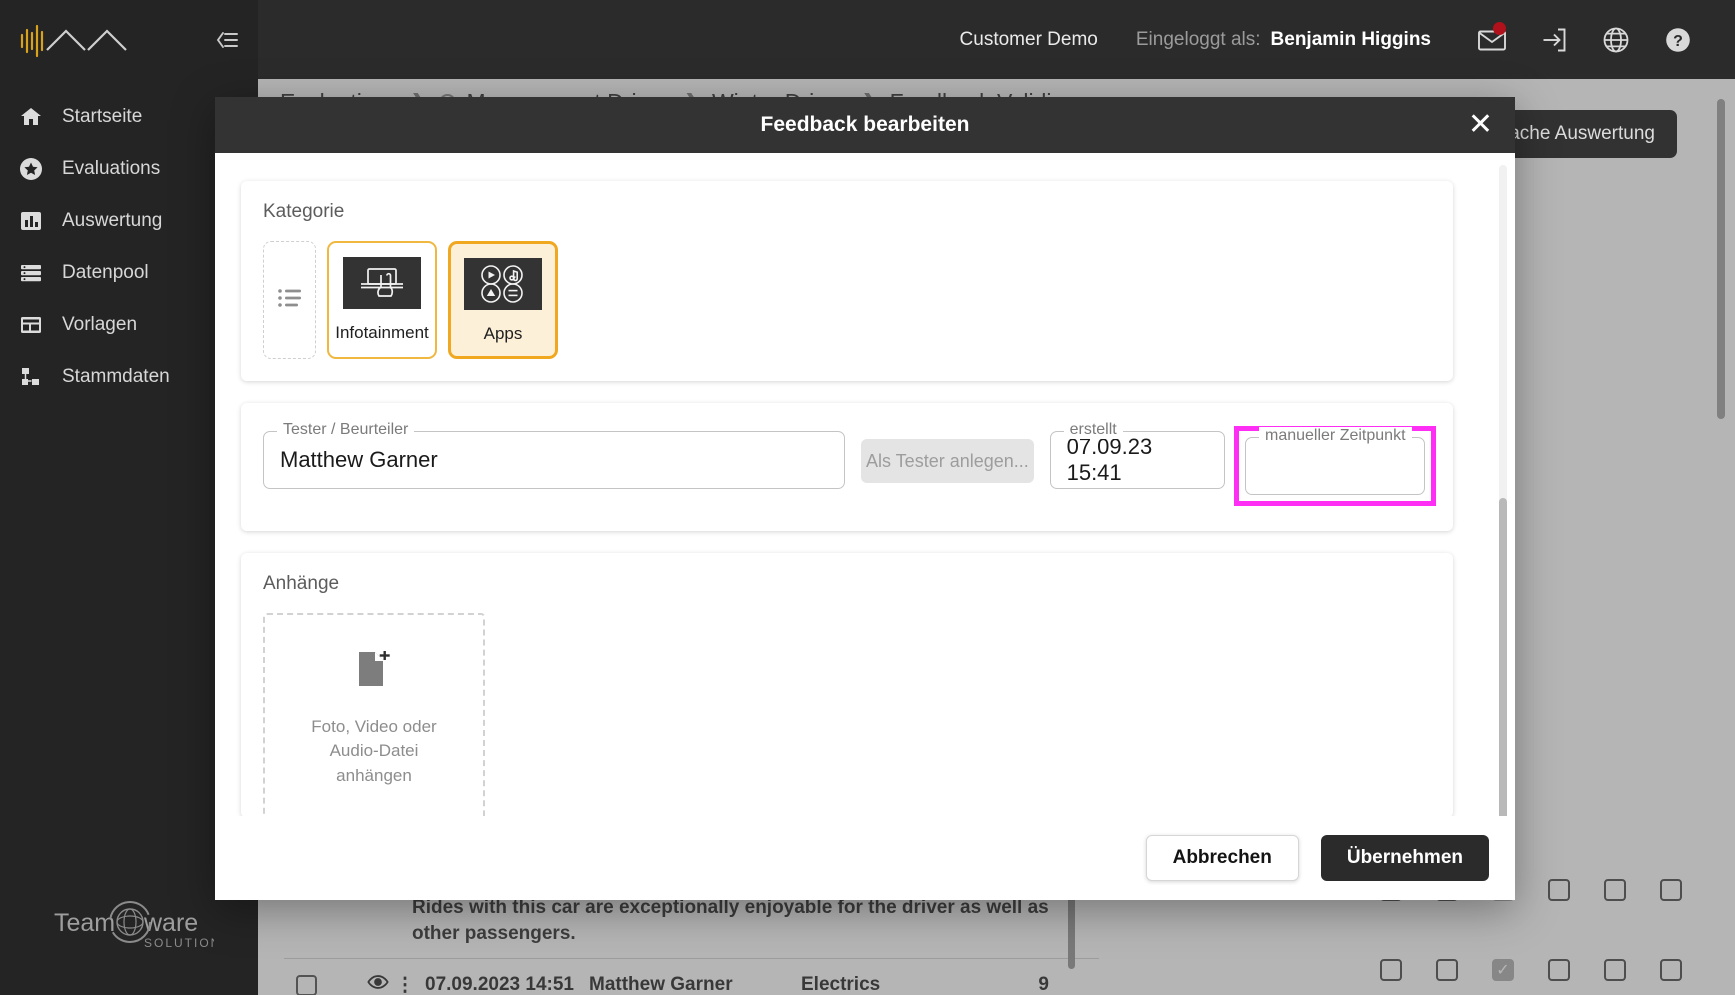 The image size is (1735, 995). Describe the element at coordinates (1093, 430) in the screenshot. I see `created-field-label: erstellt` at that location.